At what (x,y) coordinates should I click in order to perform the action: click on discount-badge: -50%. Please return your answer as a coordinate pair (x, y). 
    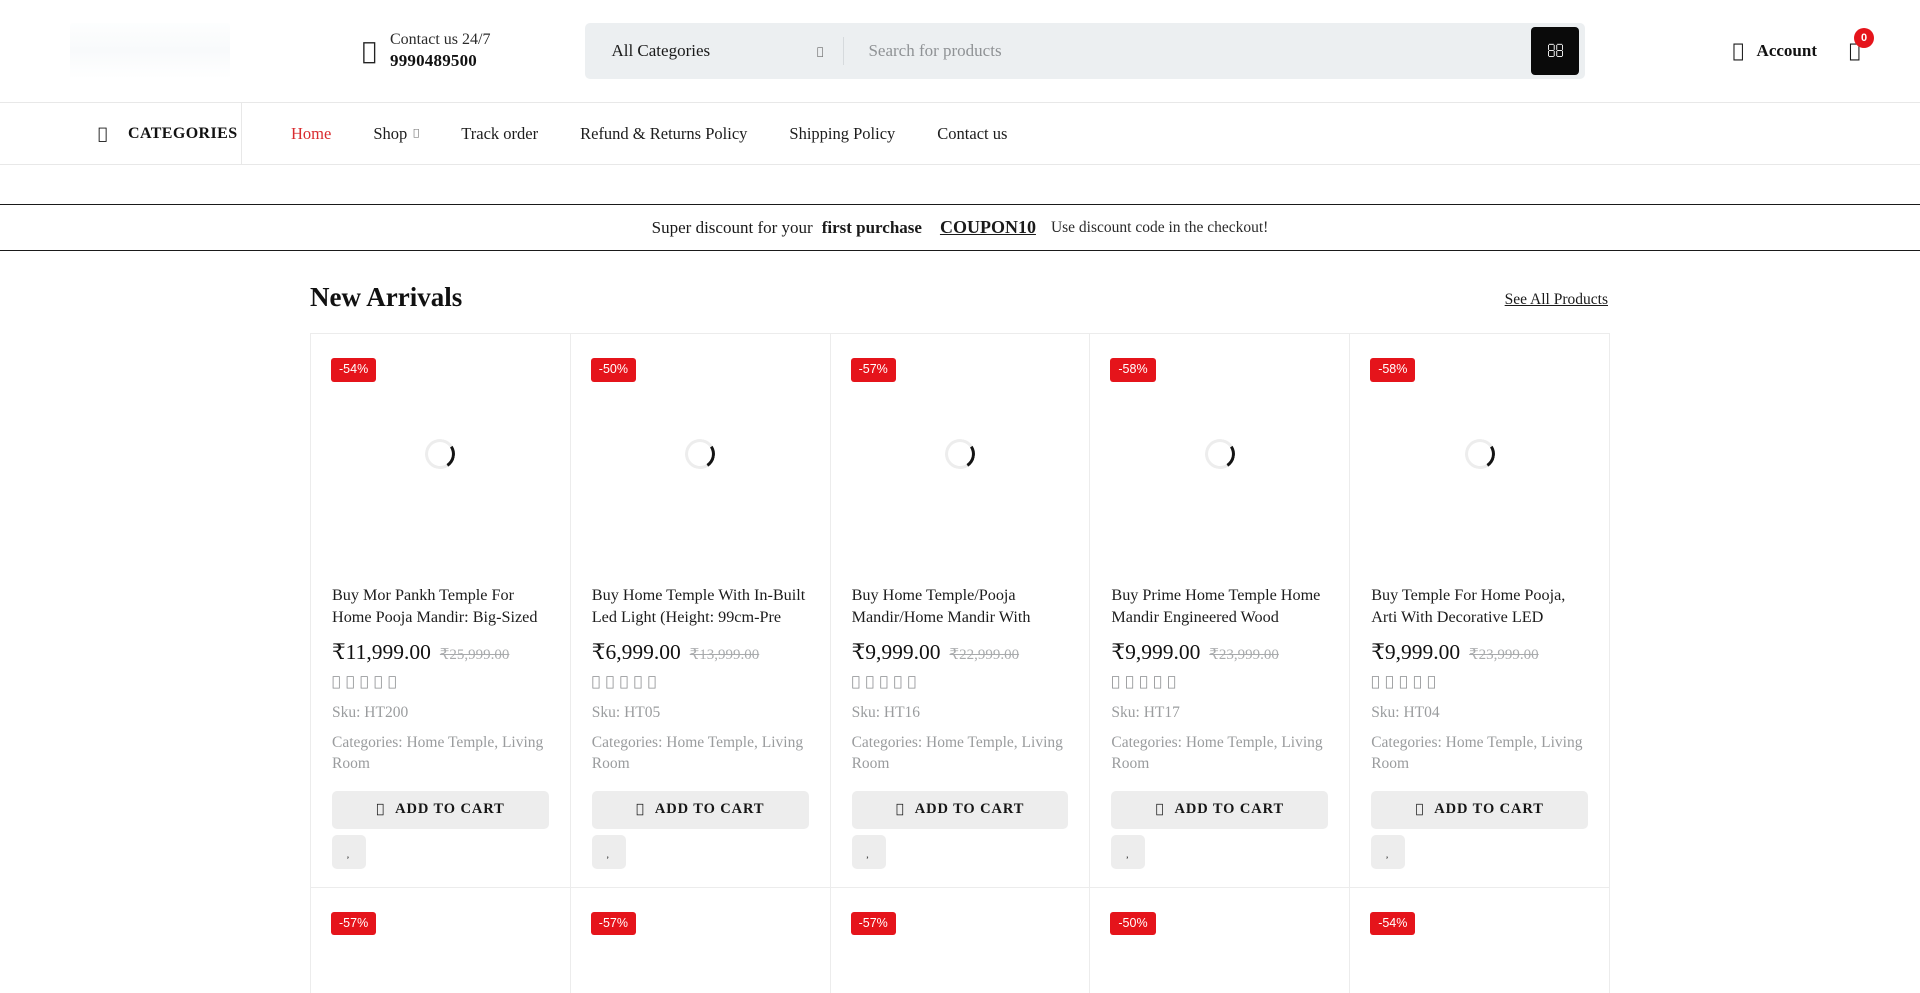
    Looking at the image, I should click on (613, 370).